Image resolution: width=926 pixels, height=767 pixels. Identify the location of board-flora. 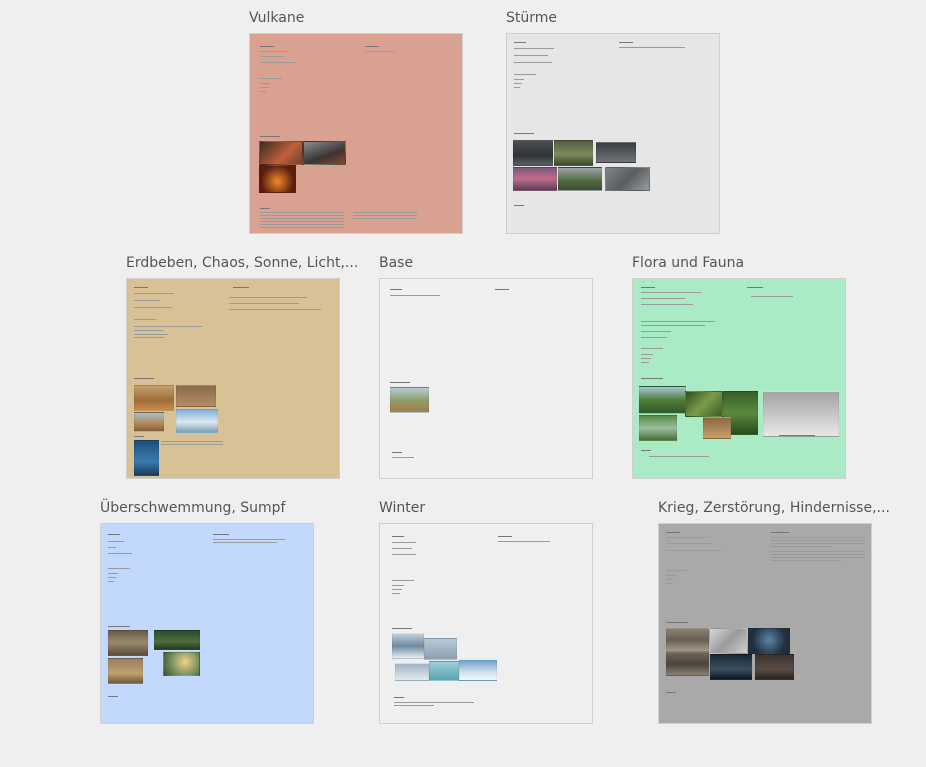
(739, 378).